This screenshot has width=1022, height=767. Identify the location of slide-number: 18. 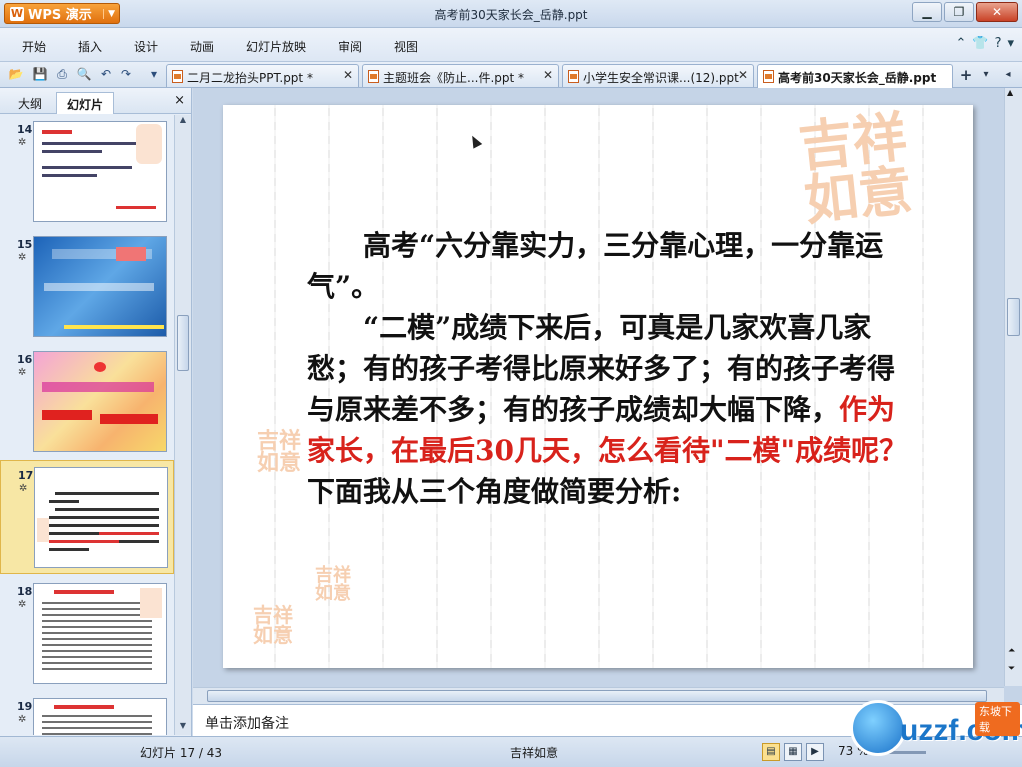
(25, 591).